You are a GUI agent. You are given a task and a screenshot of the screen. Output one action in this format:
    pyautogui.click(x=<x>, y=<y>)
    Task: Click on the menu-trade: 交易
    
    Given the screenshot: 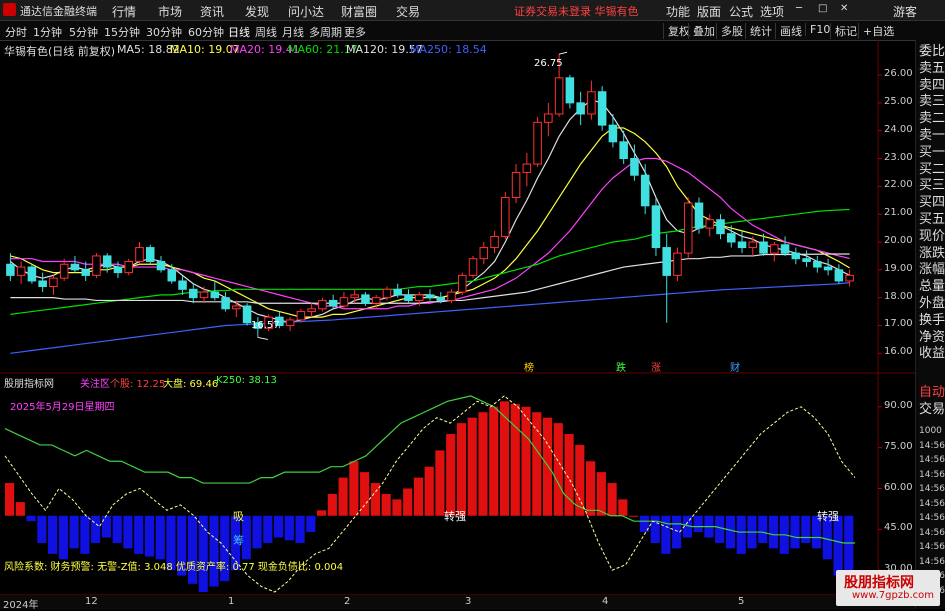 What is the action you would take?
    pyautogui.click(x=408, y=11)
    